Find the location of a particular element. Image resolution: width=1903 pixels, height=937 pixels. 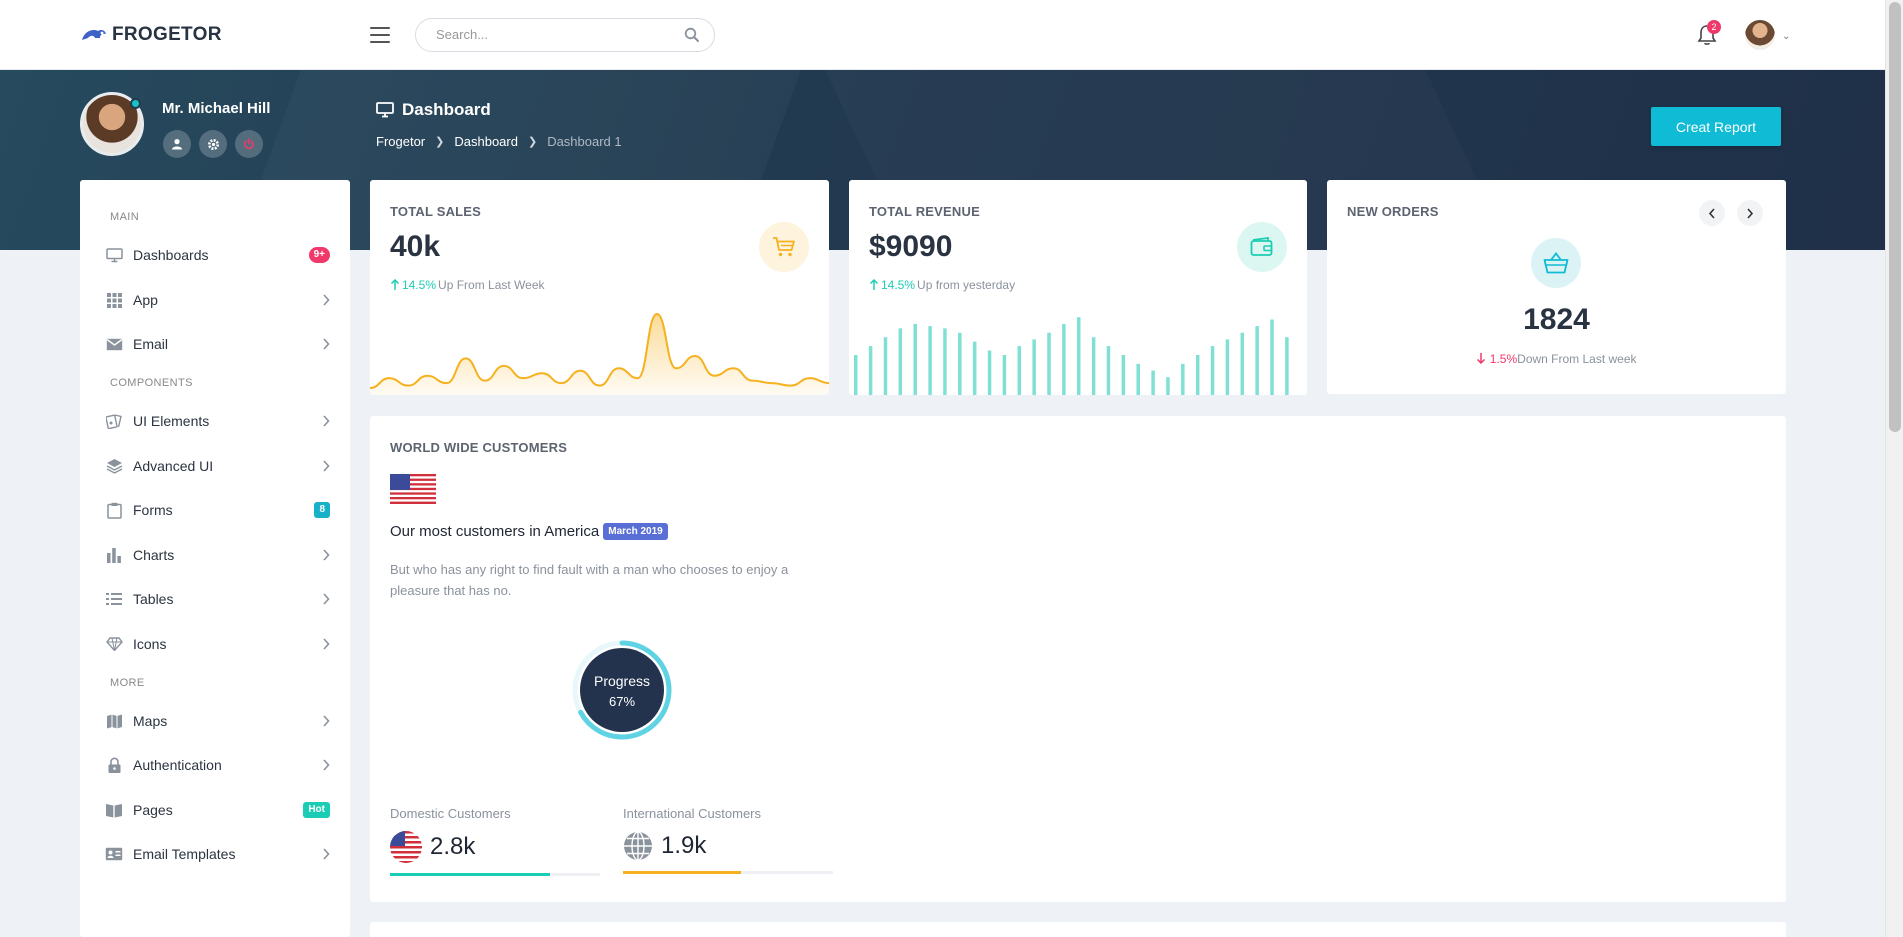

chevron-left-icon is located at coordinates (1711, 213).